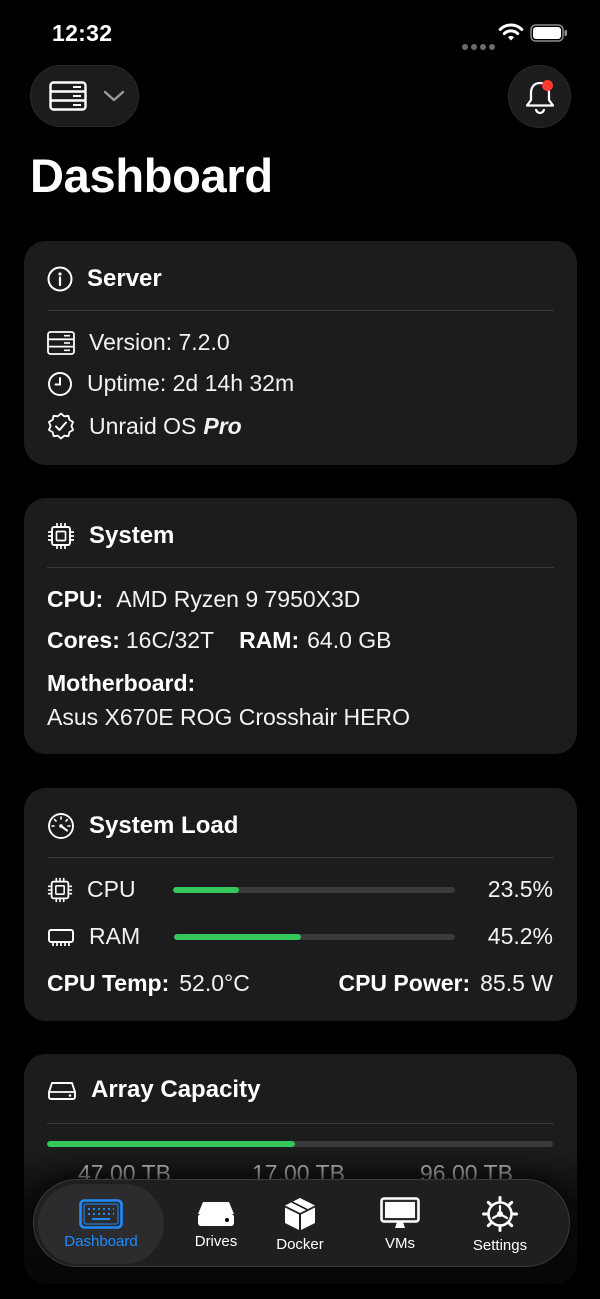  Describe the element at coordinates (60, 279) in the screenshot. I see `info-icon` at that location.